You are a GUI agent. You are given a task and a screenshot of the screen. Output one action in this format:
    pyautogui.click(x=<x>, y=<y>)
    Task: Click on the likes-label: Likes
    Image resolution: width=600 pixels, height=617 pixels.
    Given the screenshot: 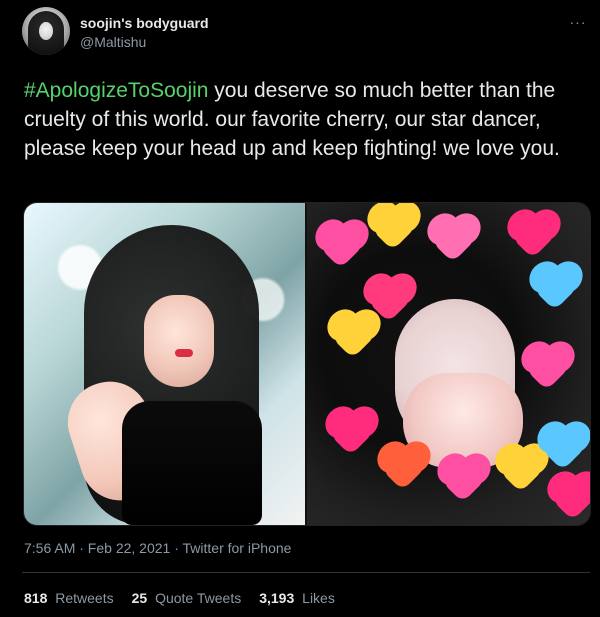 What is the action you would take?
    pyautogui.click(x=318, y=598)
    